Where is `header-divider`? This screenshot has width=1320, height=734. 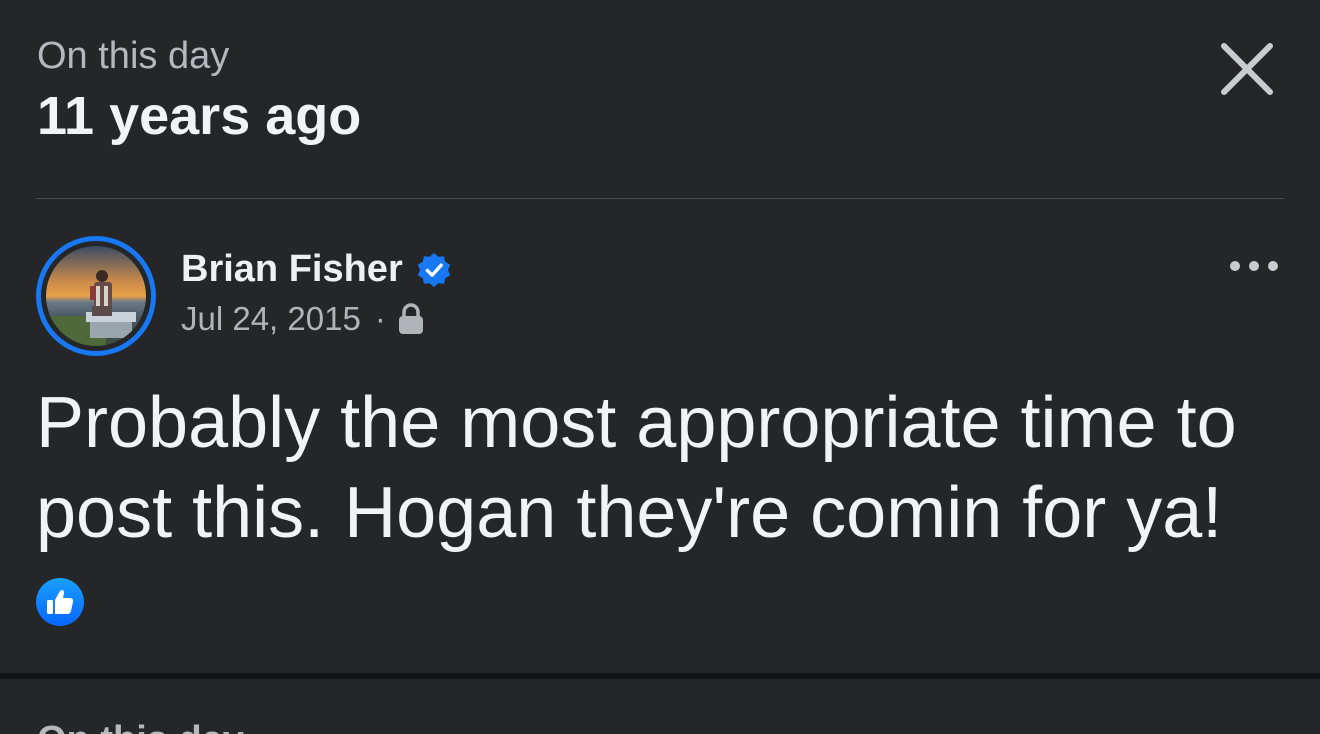
header-divider is located at coordinates (660, 198).